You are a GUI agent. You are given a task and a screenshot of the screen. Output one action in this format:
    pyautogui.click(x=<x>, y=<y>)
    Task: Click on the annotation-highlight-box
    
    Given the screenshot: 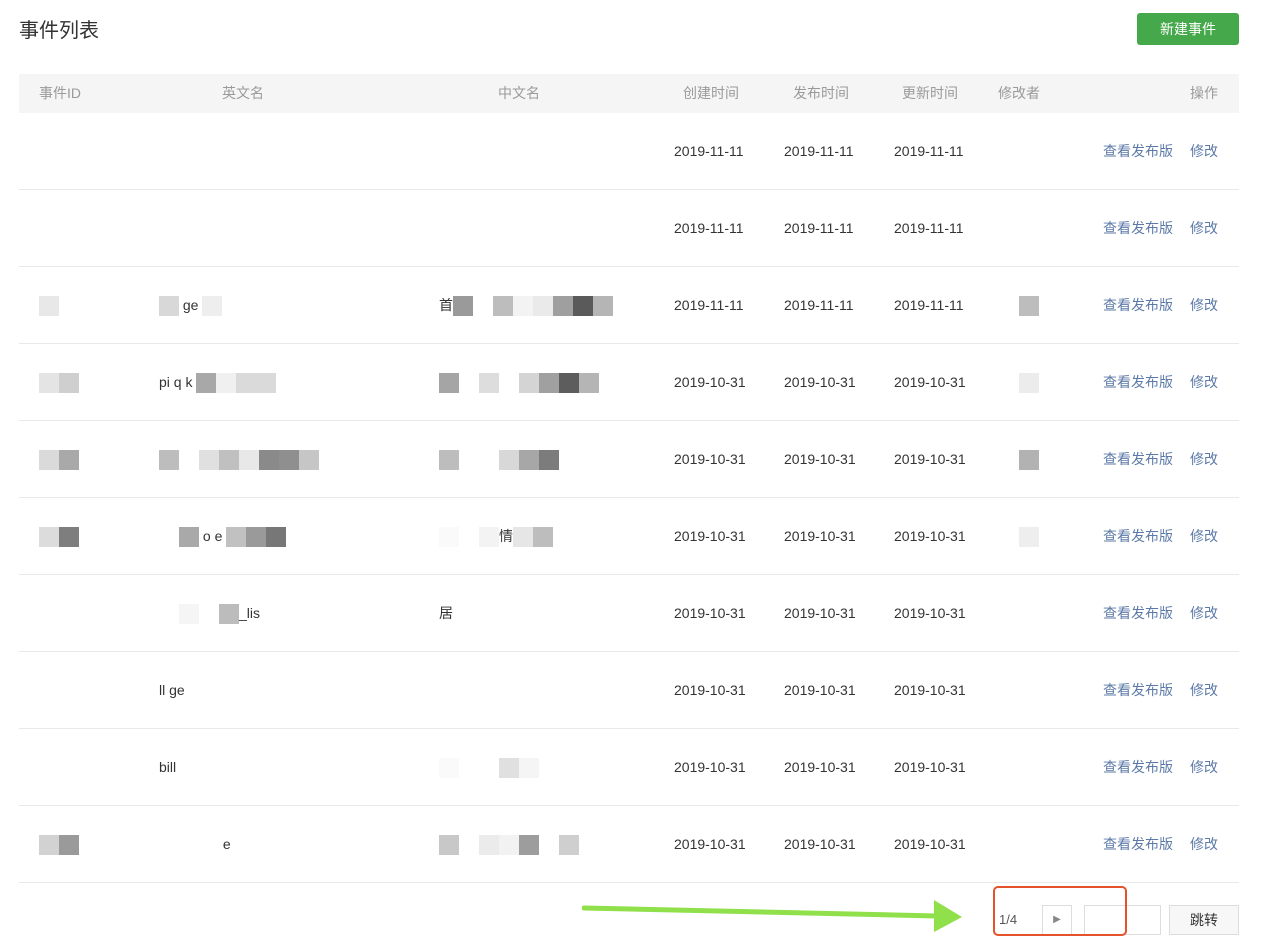 What is the action you would take?
    pyautogui.click(x=1060, y=911)
    